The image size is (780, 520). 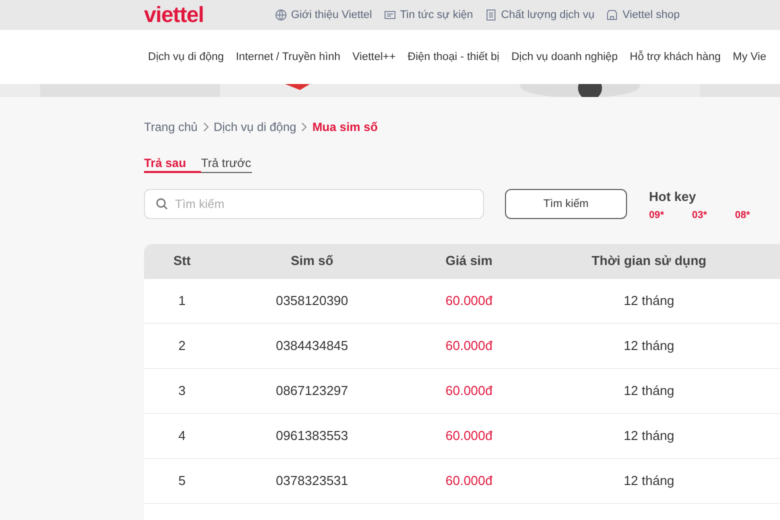 What do you see at coordinates (288, 57) in the screenshot?
I see `nav-item: Internet / Truyền hình` at bounding box center [288, 57].